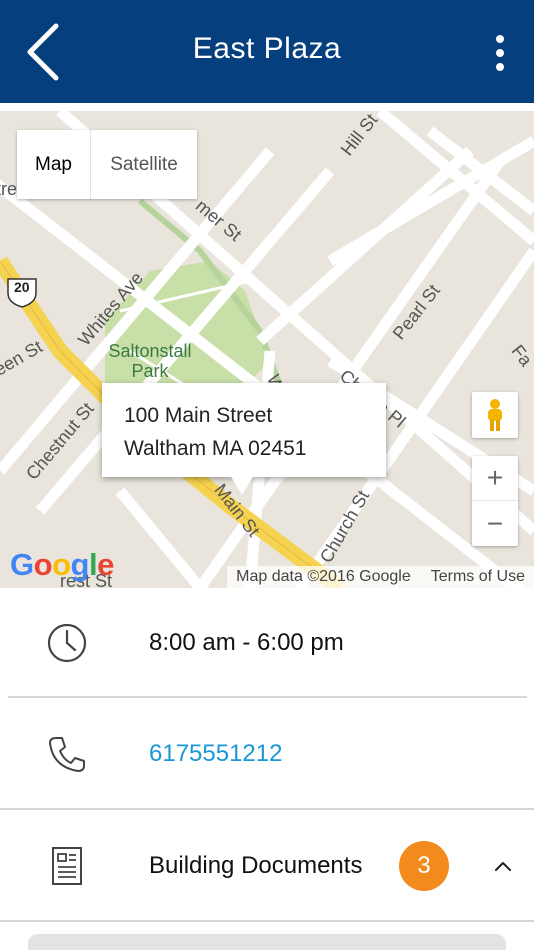 The image size is (534, 950). I want to click on address-line-1: 100 Main Street, so click(198, 415).